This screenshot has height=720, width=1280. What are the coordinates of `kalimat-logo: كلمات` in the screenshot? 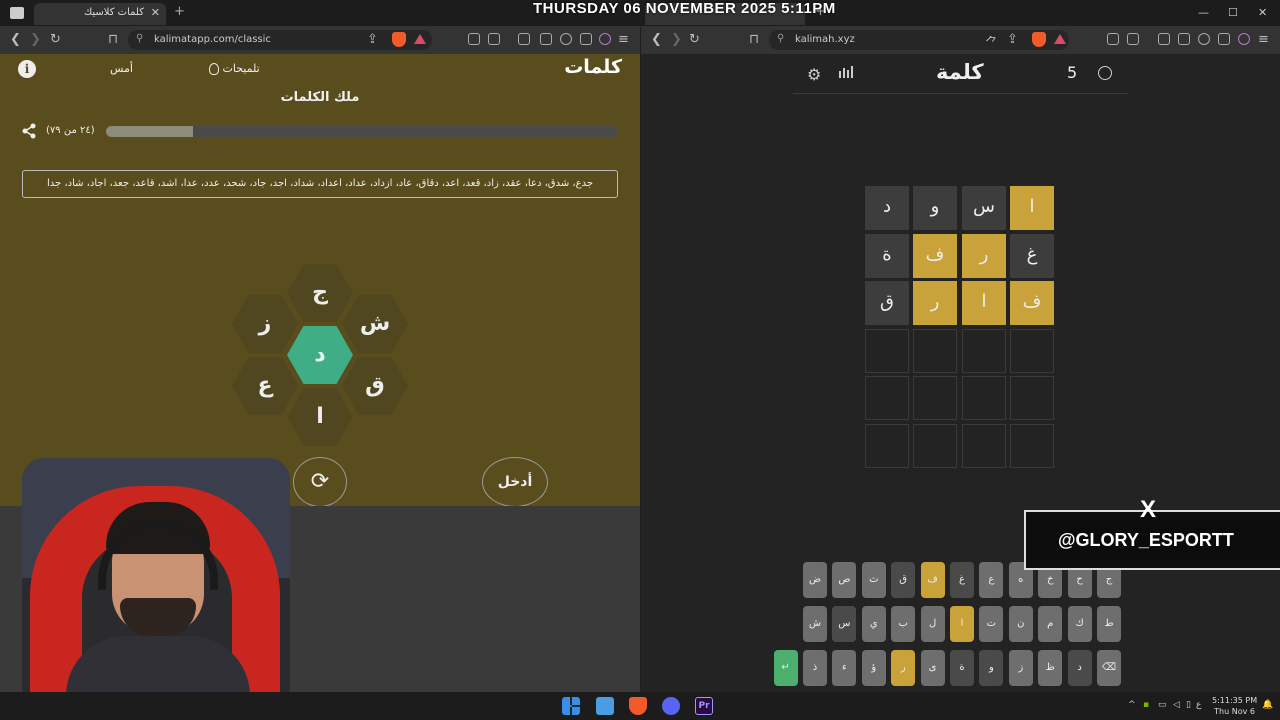 It's located at (593, 67).